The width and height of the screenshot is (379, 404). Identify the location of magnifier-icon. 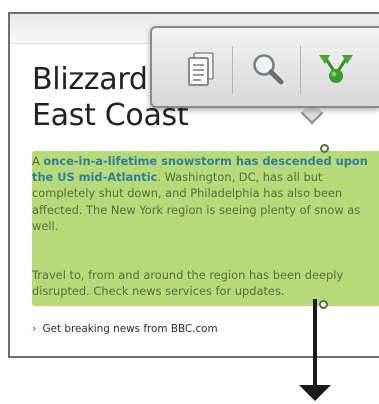
(268, 71).